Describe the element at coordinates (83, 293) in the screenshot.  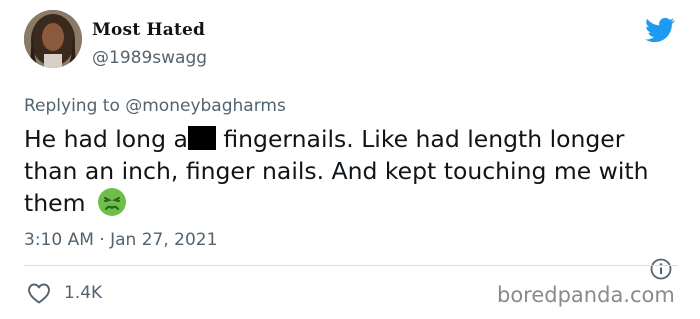
I see `like-count: 1.4K` at that location.